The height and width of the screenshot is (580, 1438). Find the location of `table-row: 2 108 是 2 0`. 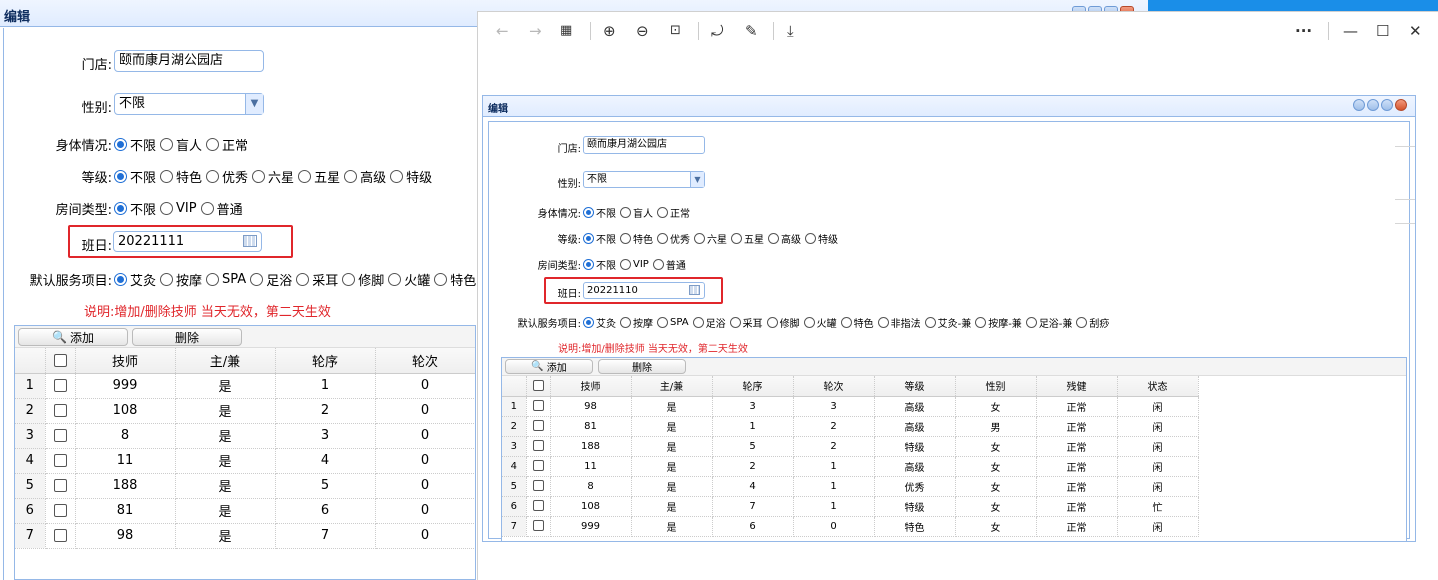

table-row: 2 108 是 2 0 is located at coordinates (245, 411).